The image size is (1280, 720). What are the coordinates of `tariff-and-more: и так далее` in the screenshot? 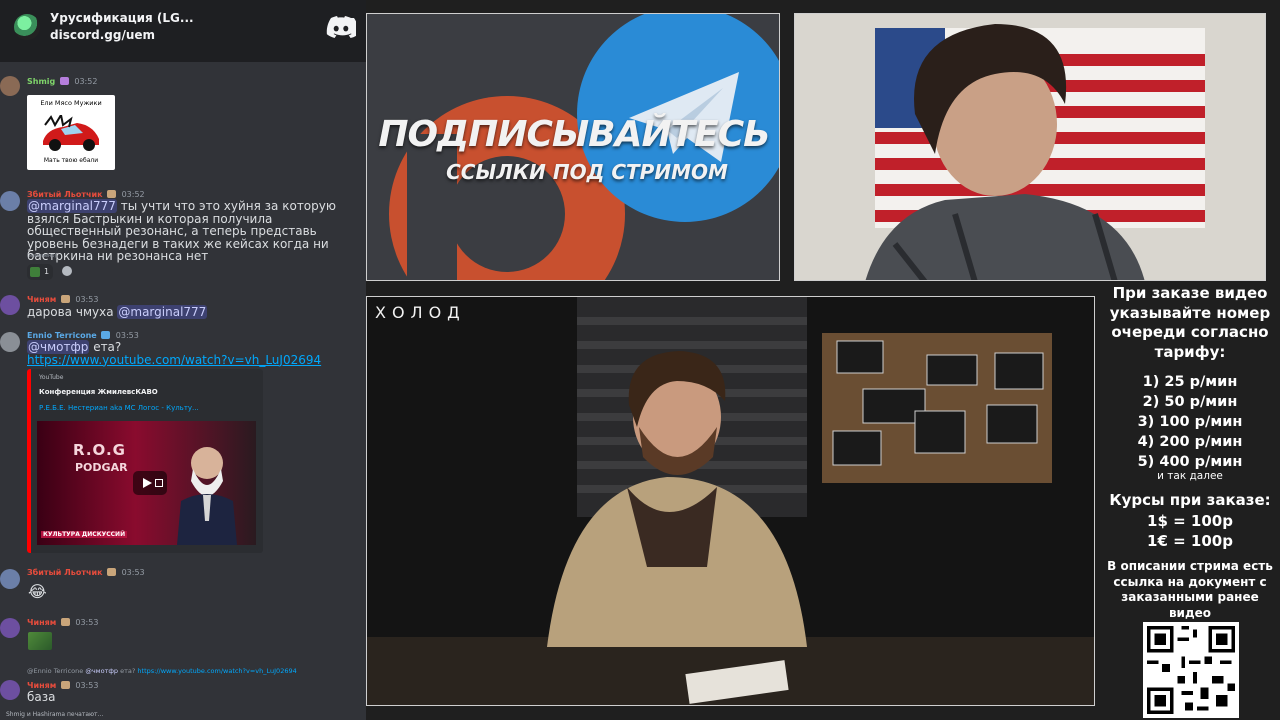 It's located at (1190, 476).